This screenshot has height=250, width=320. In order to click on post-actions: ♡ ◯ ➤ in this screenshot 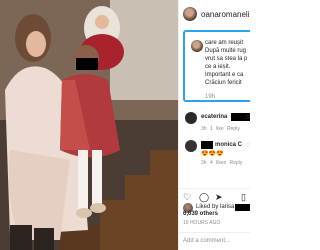, I will do `click(204, 197)`.